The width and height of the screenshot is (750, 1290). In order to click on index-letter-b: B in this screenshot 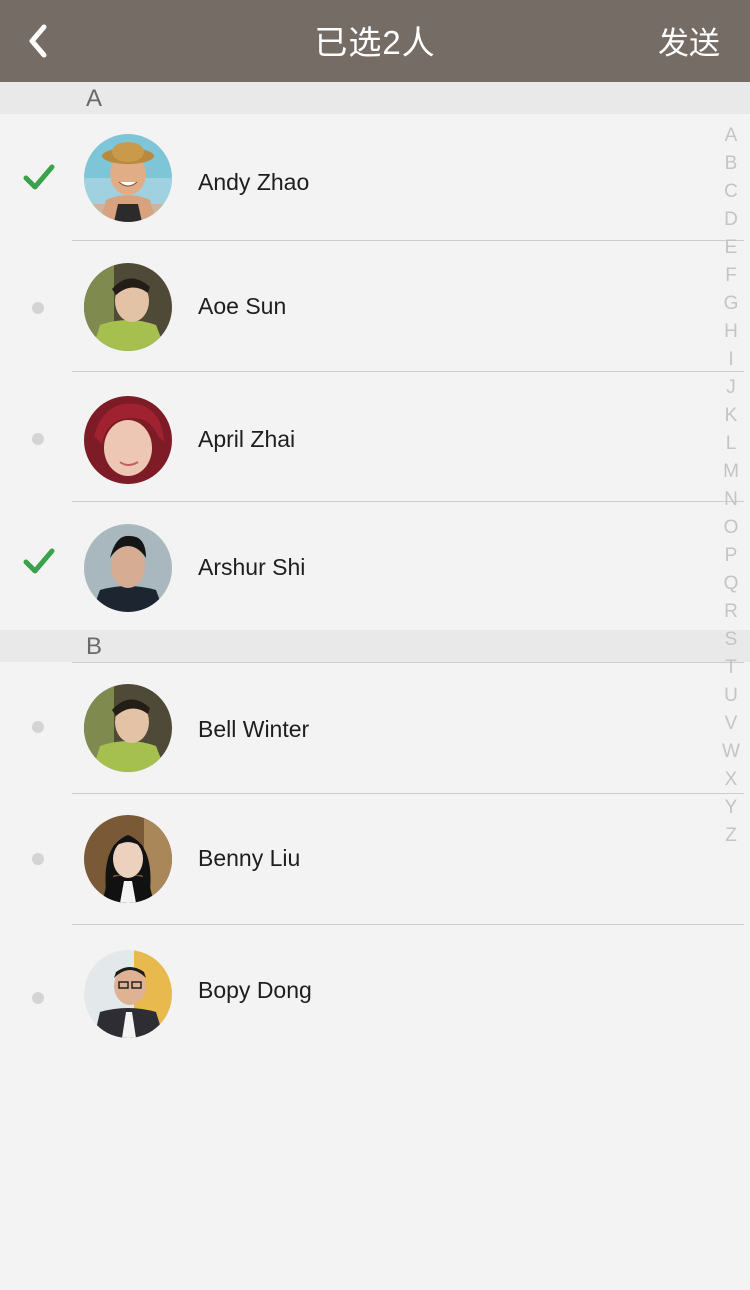, I will do `click(731, 164)`.